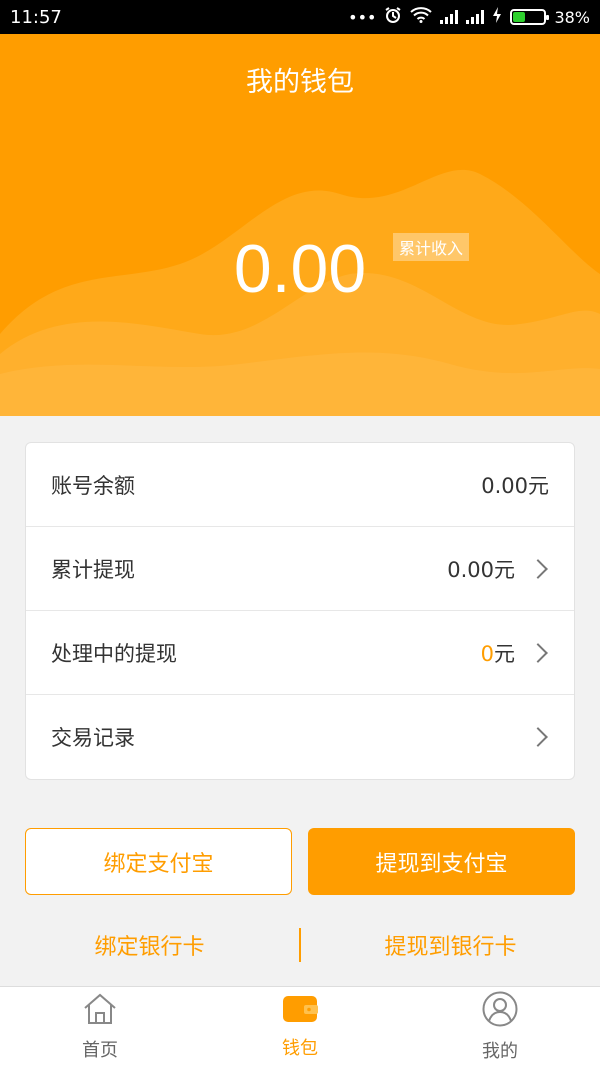  Describe the element at coordinates (158, 861) in the screenshot. I see `bind-alipay-button: 绑定支付宝` at that location.